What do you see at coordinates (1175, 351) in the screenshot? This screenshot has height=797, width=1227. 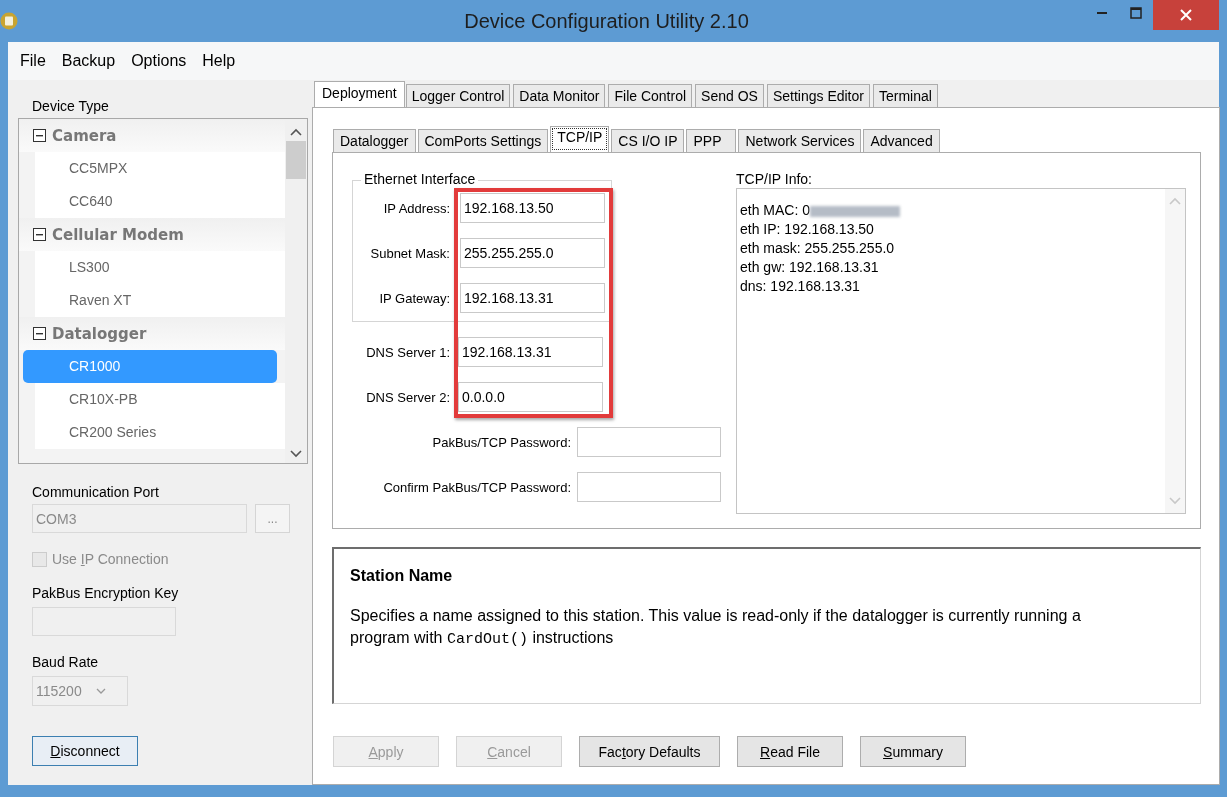 I see `scrollbar` at bounding box center [1175, 351].